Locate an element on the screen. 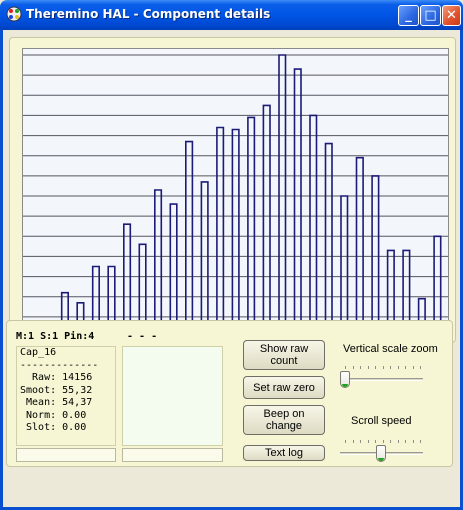  zoom-slider-ticks is located at coordinates (383, 367).